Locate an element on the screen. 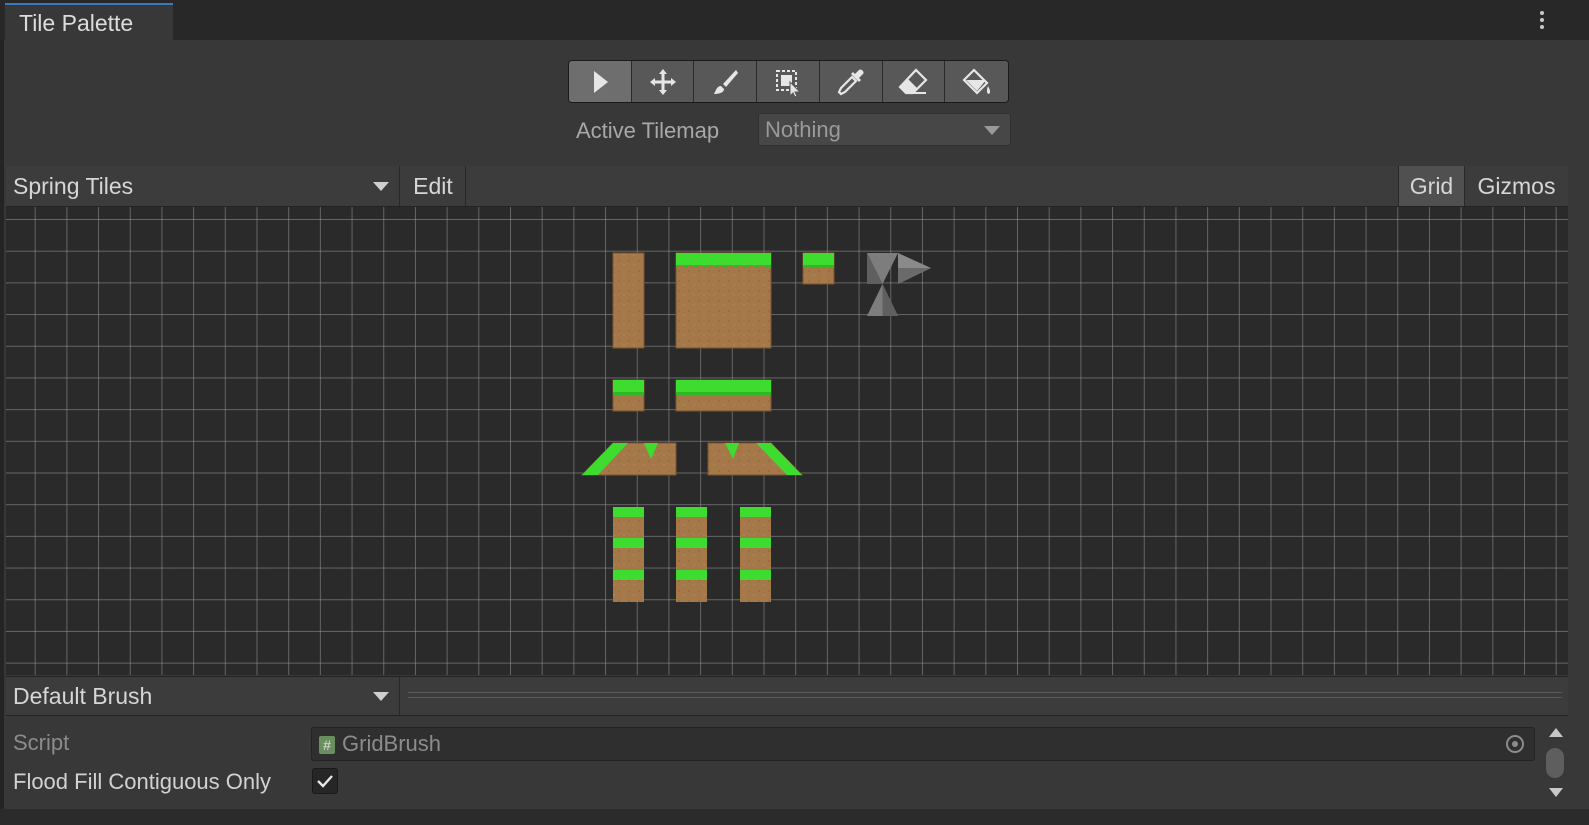 This screenshot has width=1589, height=825. grass-stack-tiles is located at coordinates (692, 554).